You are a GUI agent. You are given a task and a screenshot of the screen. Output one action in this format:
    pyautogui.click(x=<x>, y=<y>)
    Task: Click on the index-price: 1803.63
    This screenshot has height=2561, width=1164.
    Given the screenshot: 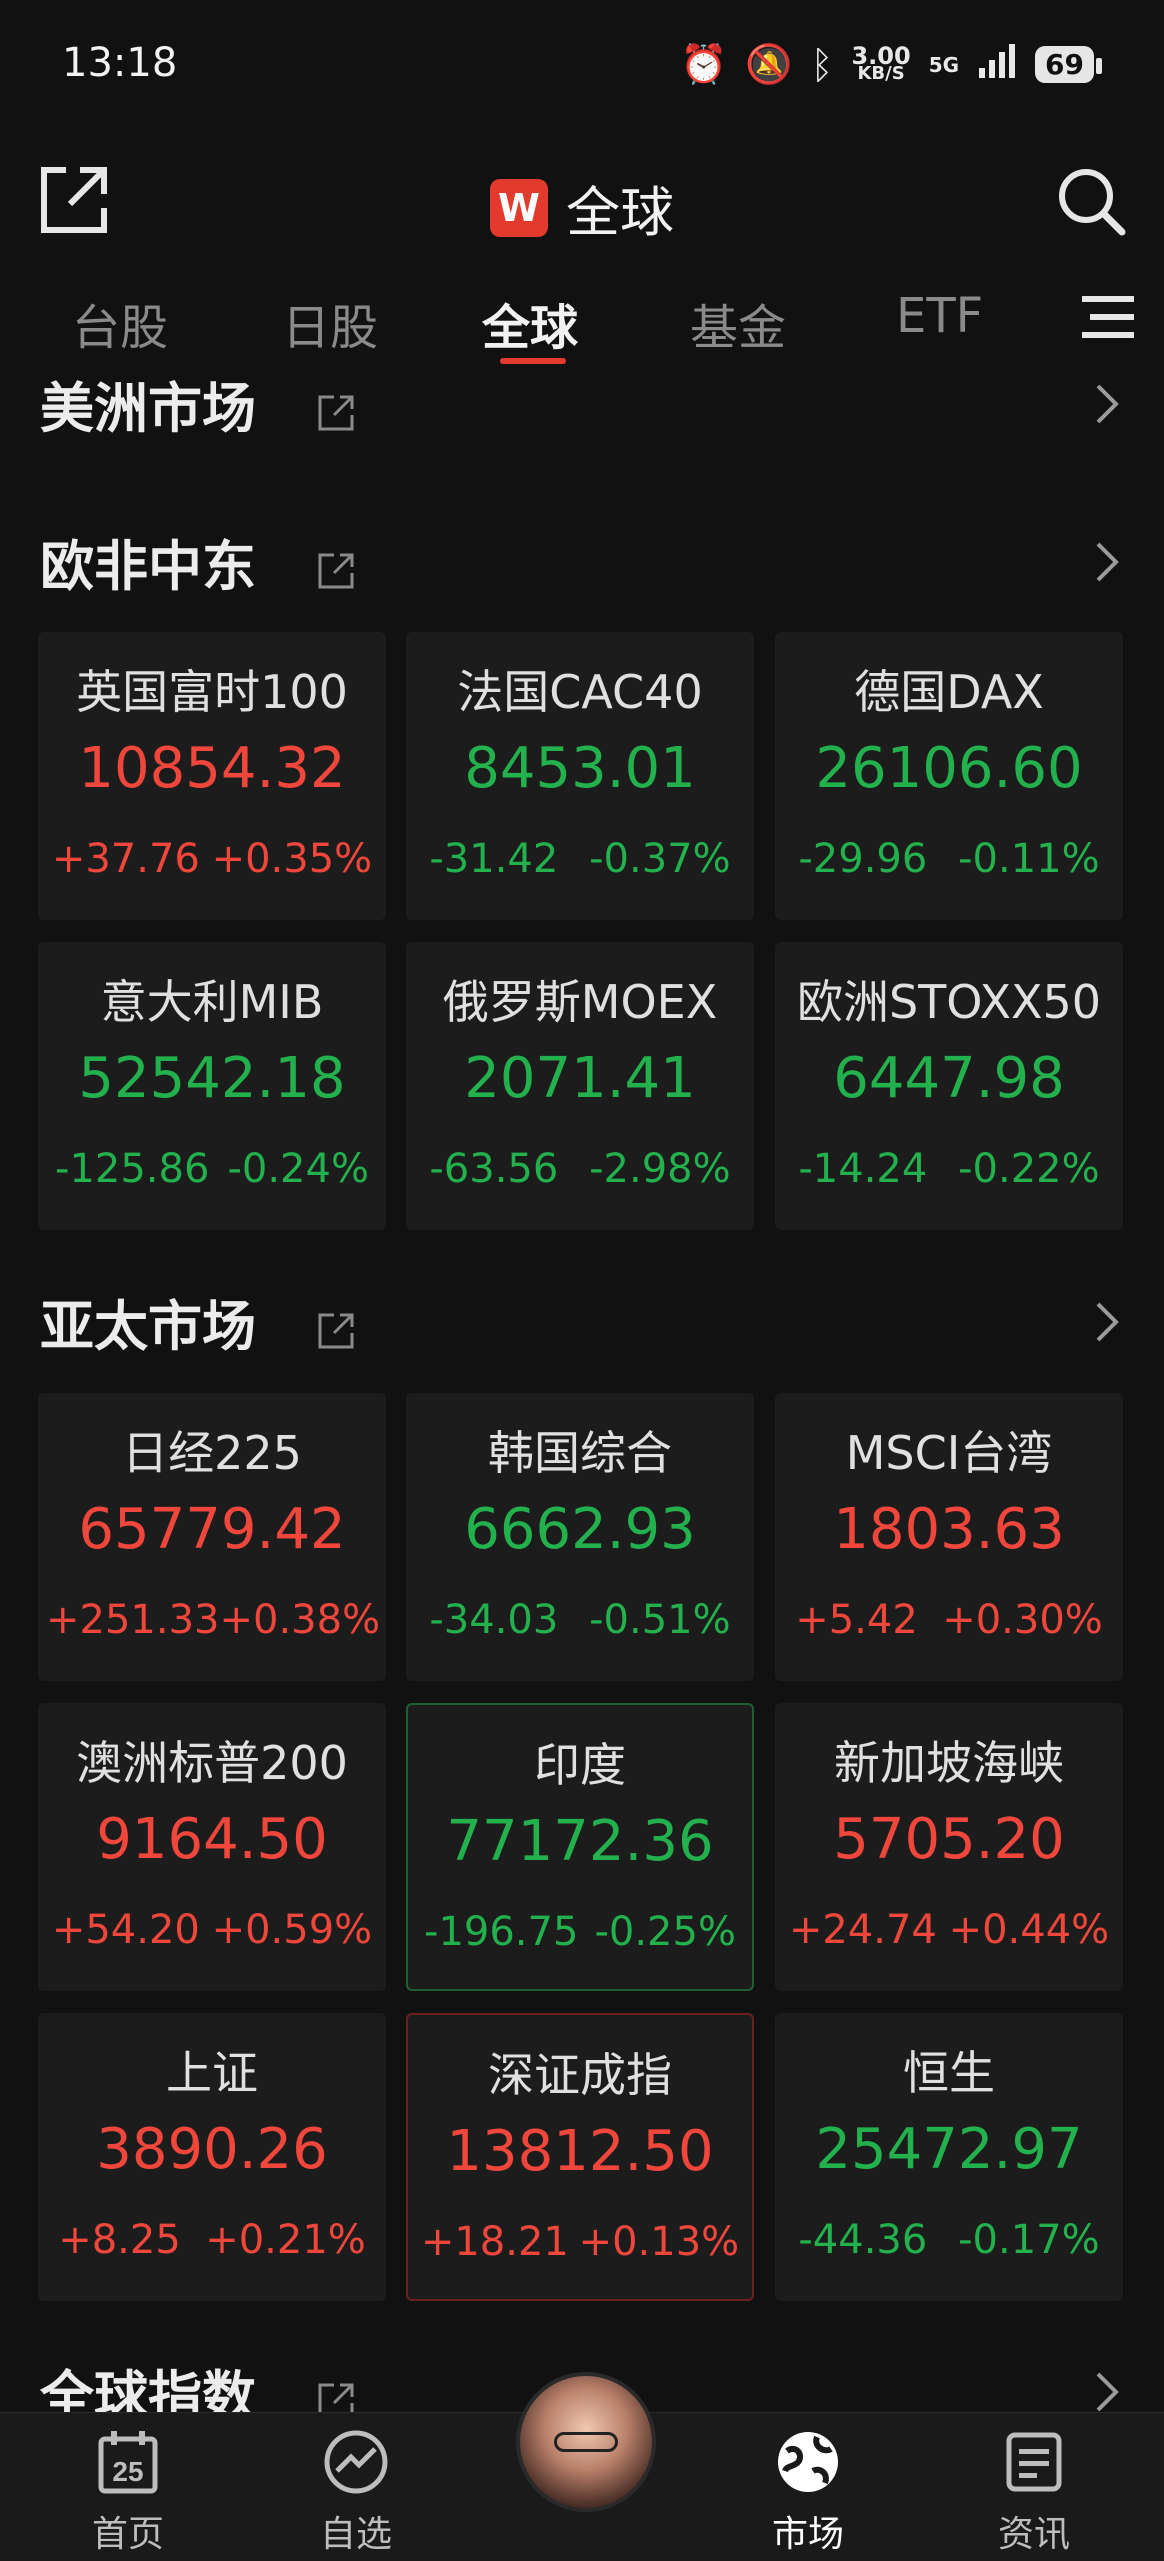 What is the action you would take?
    pyautogui.click(x=949, y=1529)
    